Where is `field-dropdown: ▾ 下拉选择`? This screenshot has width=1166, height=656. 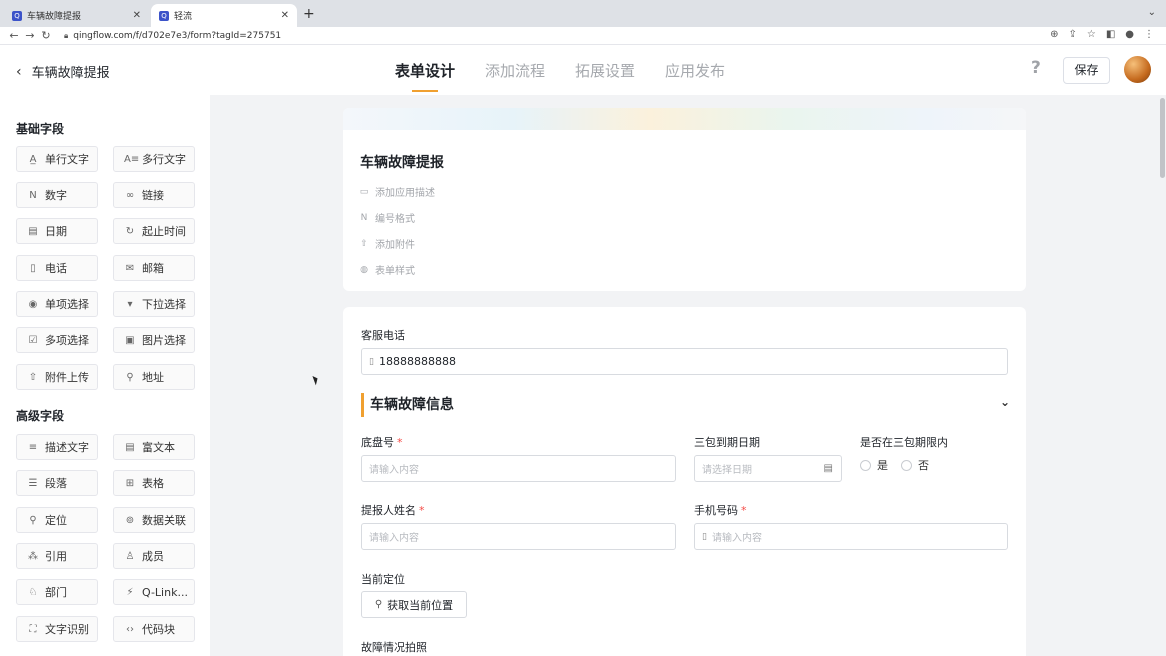
field-dropdown: ▾ 下拉选择 is located at coordinates (154, 304).